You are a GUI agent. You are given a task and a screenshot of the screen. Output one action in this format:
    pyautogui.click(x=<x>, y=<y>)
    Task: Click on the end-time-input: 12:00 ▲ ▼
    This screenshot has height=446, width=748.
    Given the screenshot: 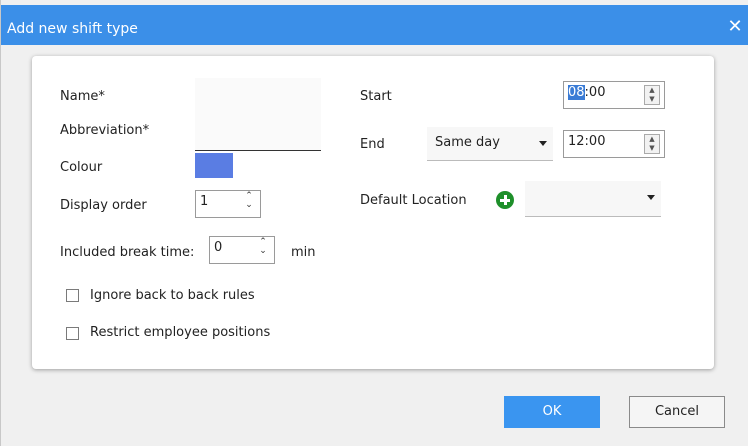 What is the action you would take?
    pyautogui.click(x=614, y=144)
    